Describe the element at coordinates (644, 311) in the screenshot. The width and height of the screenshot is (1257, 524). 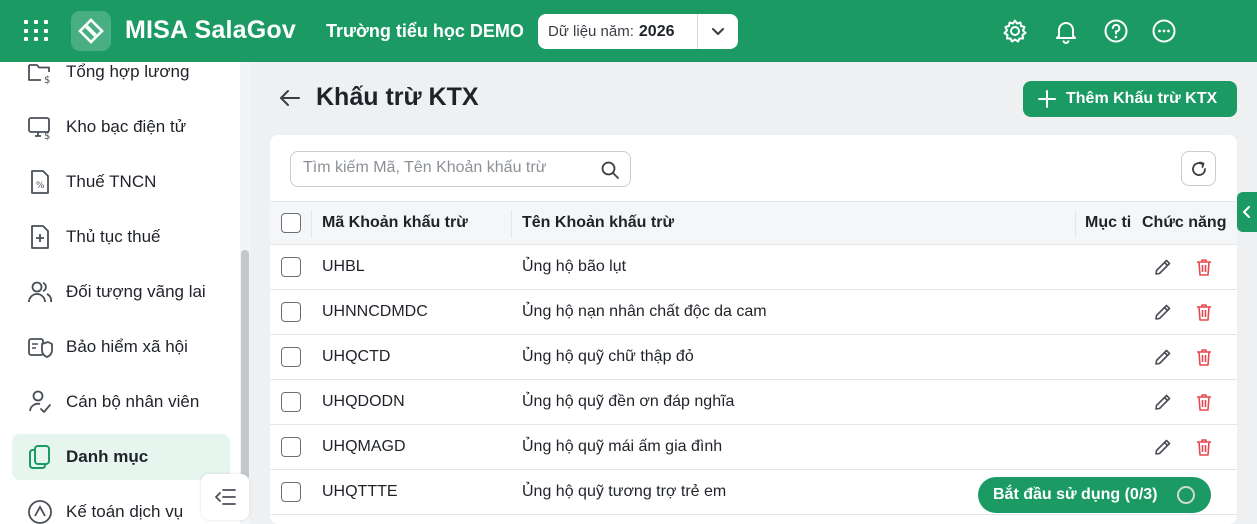
I see `row-name: Ủng hộ nạn nhân chất độc da cam` at that location.